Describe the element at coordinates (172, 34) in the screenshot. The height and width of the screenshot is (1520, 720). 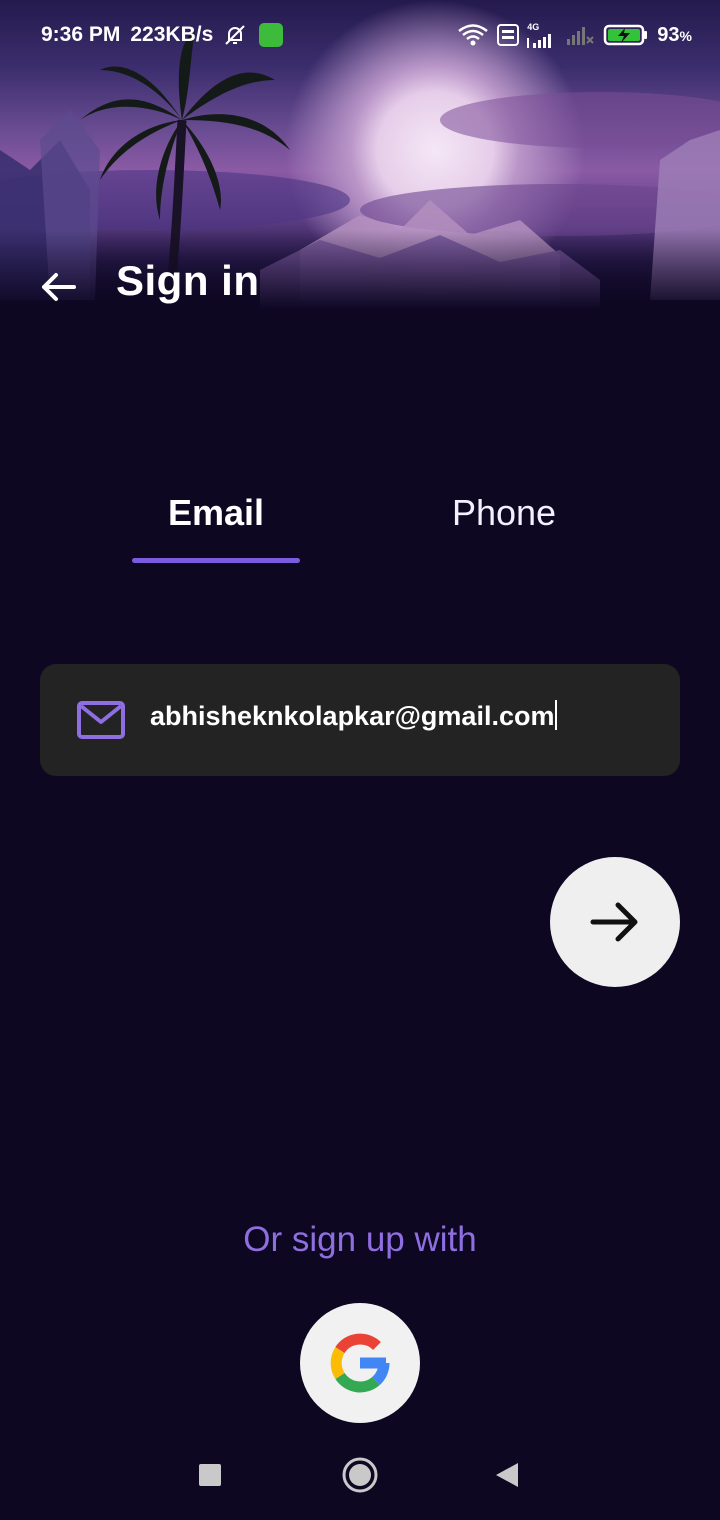
I see `status-network-speed: 223KB/s` at that location.